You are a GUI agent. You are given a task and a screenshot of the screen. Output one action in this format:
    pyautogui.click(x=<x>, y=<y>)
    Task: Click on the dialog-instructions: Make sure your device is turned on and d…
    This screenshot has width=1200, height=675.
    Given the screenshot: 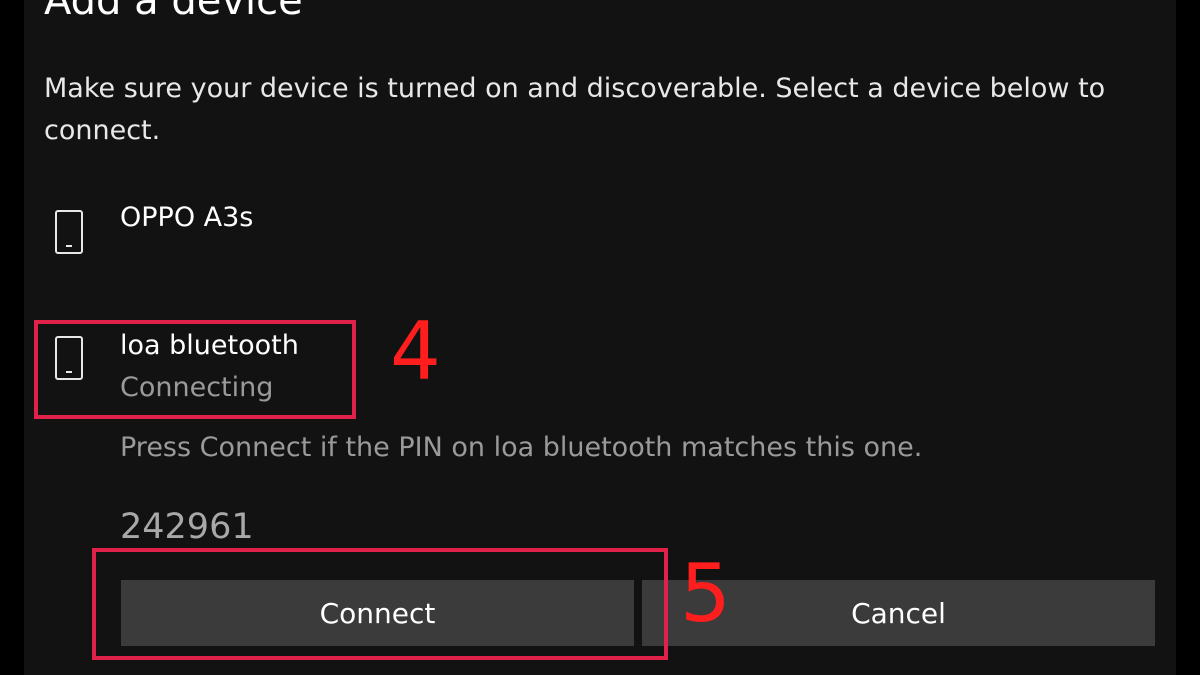 What is the action you would take?
    pyautogui.click(x=575, y=109)
    